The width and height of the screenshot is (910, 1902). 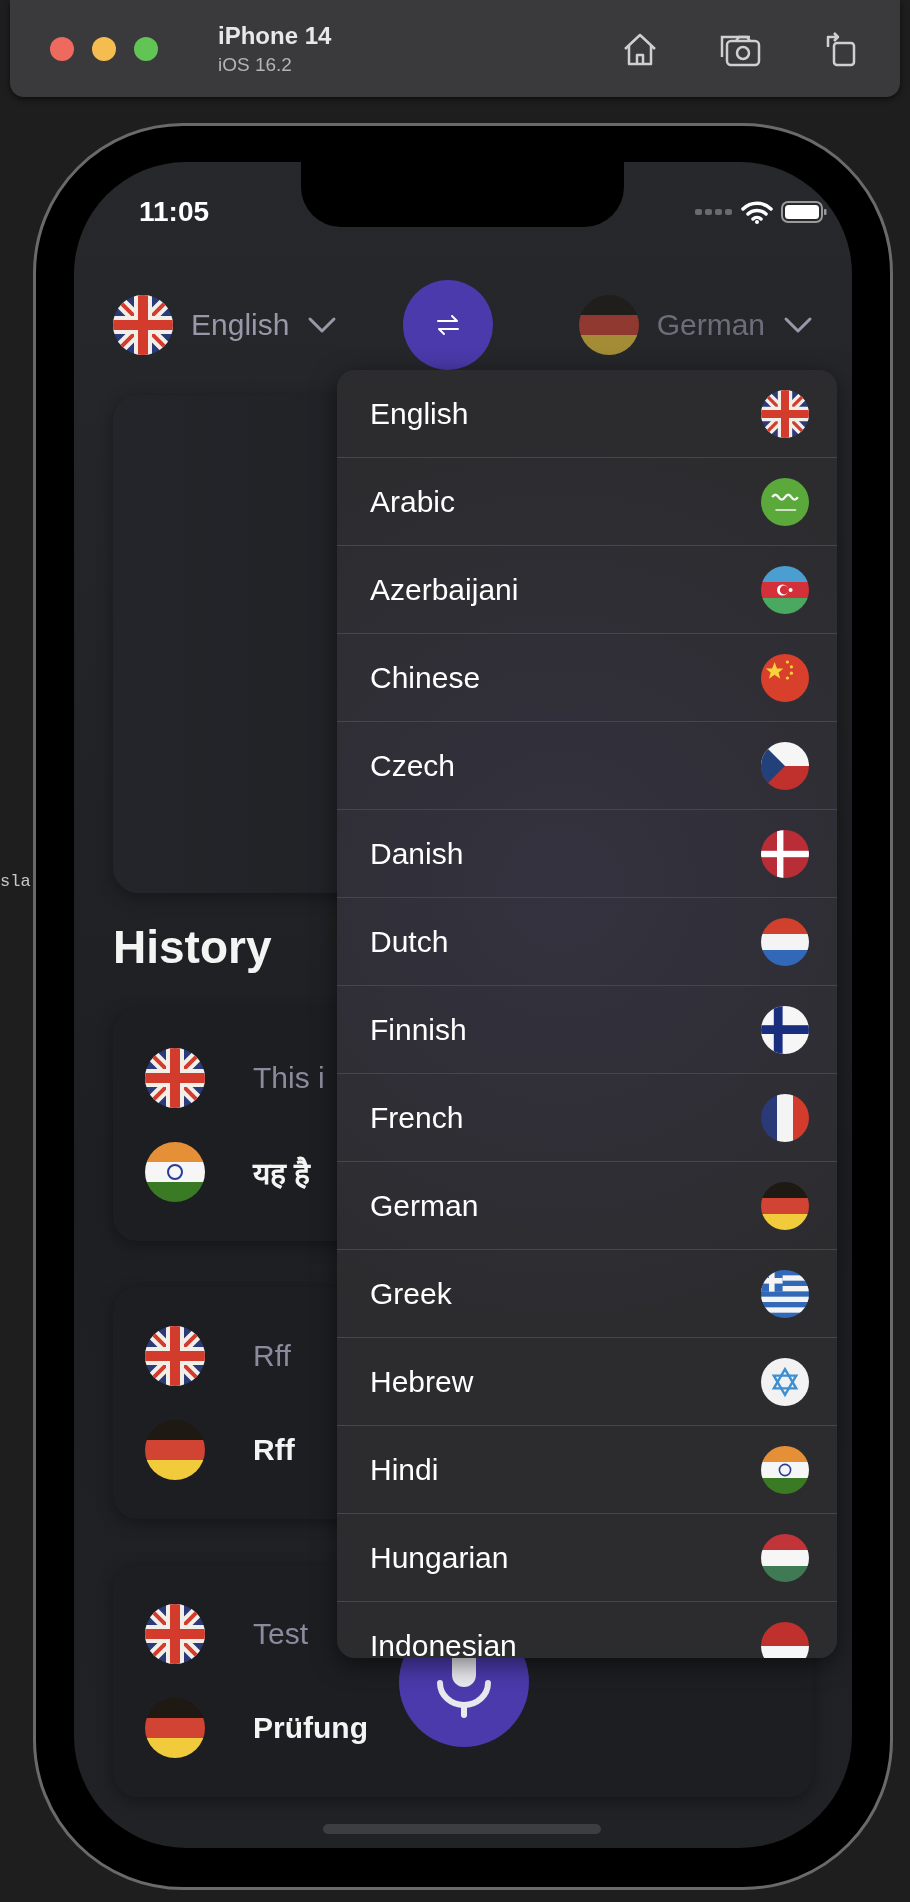 I want to click on language-name: Finnish, so click(x=418, y=1029).